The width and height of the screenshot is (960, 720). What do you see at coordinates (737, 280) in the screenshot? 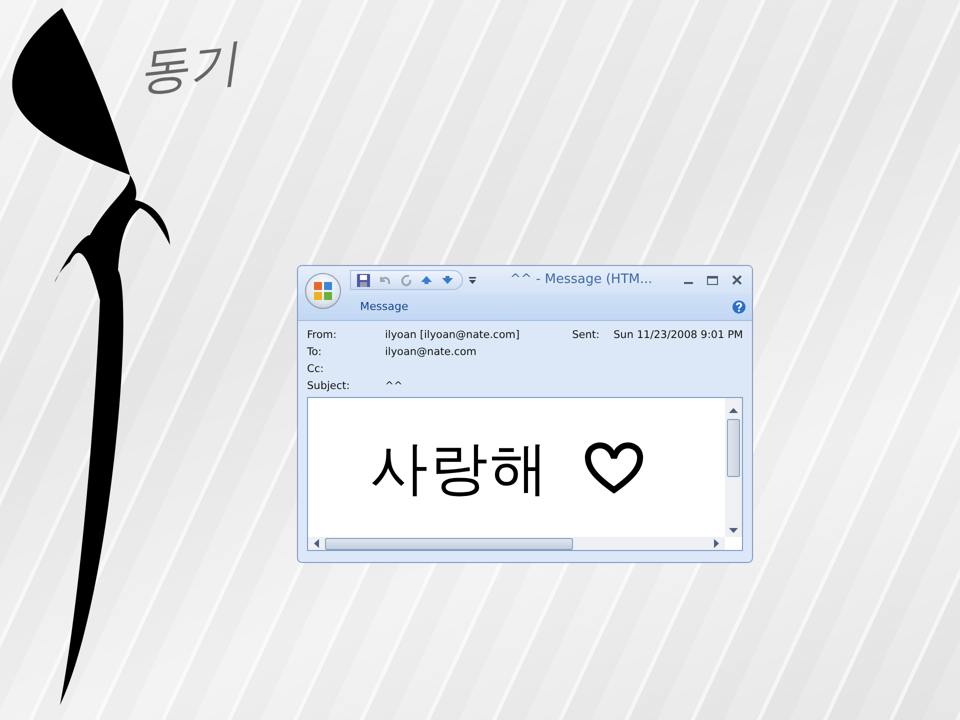
I see `close-icon` at bounding box center [737, 280].